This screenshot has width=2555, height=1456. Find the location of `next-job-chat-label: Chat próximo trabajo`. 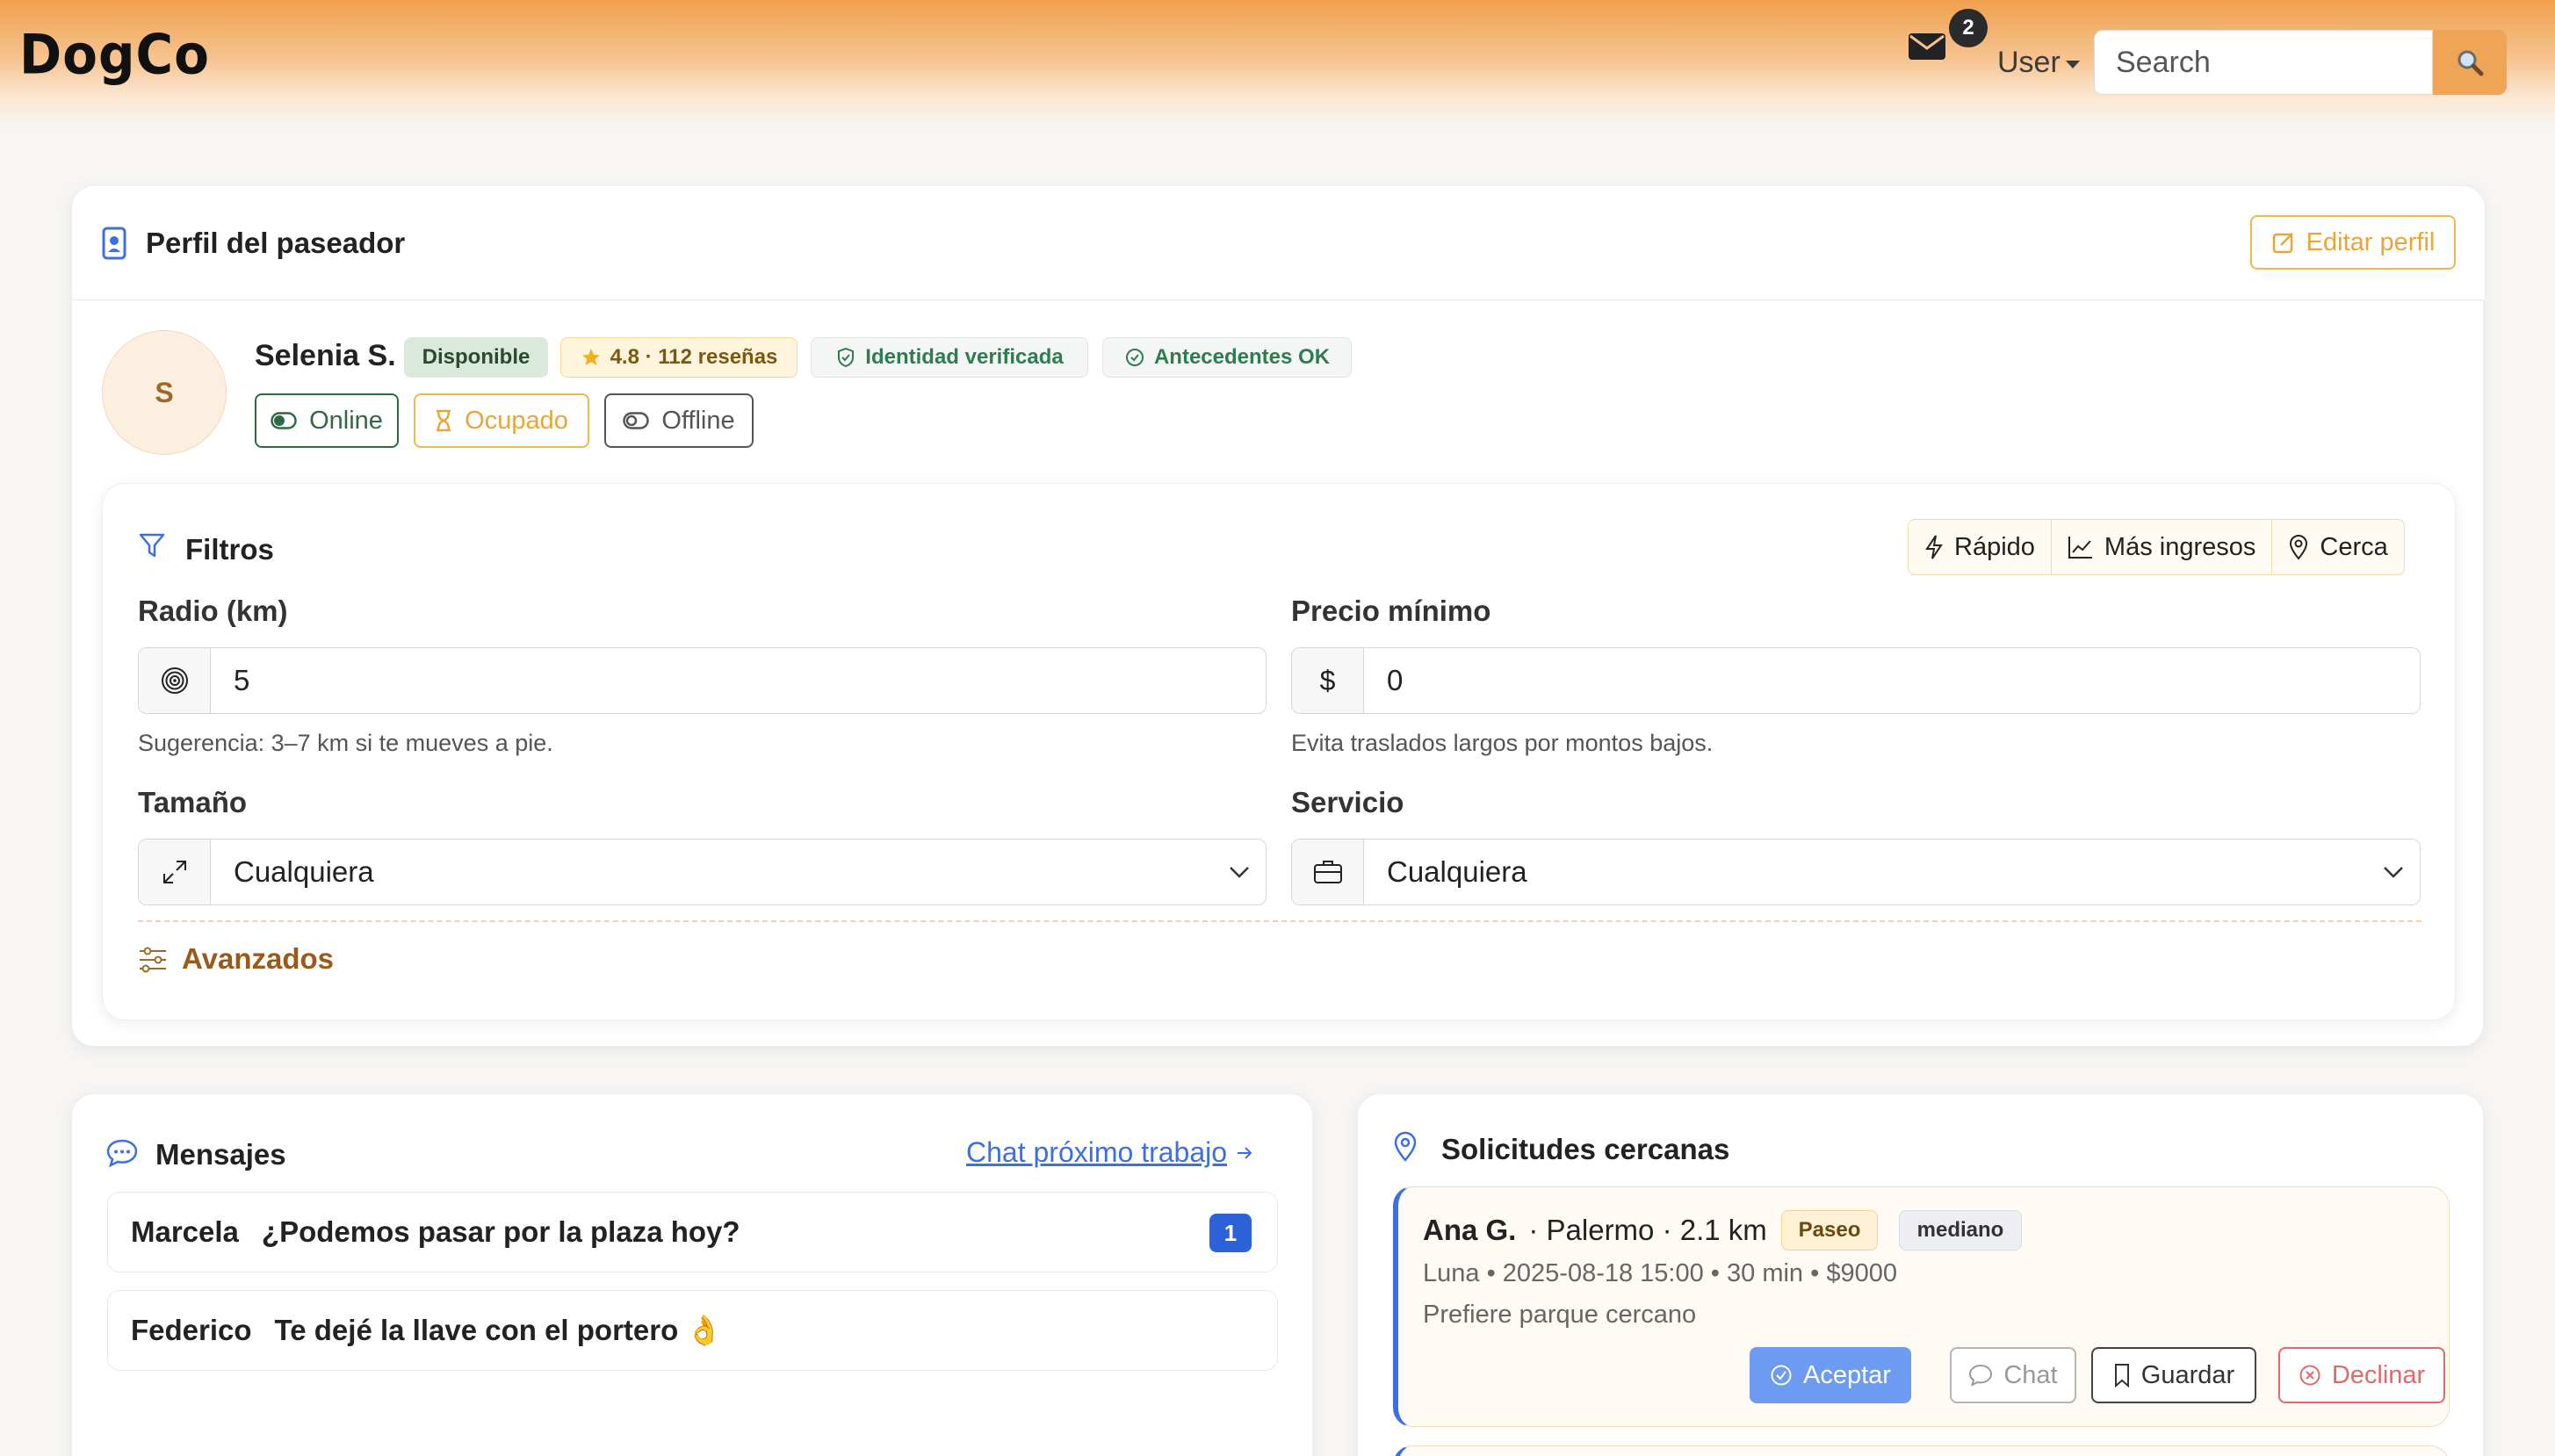

next-job-chat-label: Chat próximo trabajo is located at coordinates (1097, 1152).